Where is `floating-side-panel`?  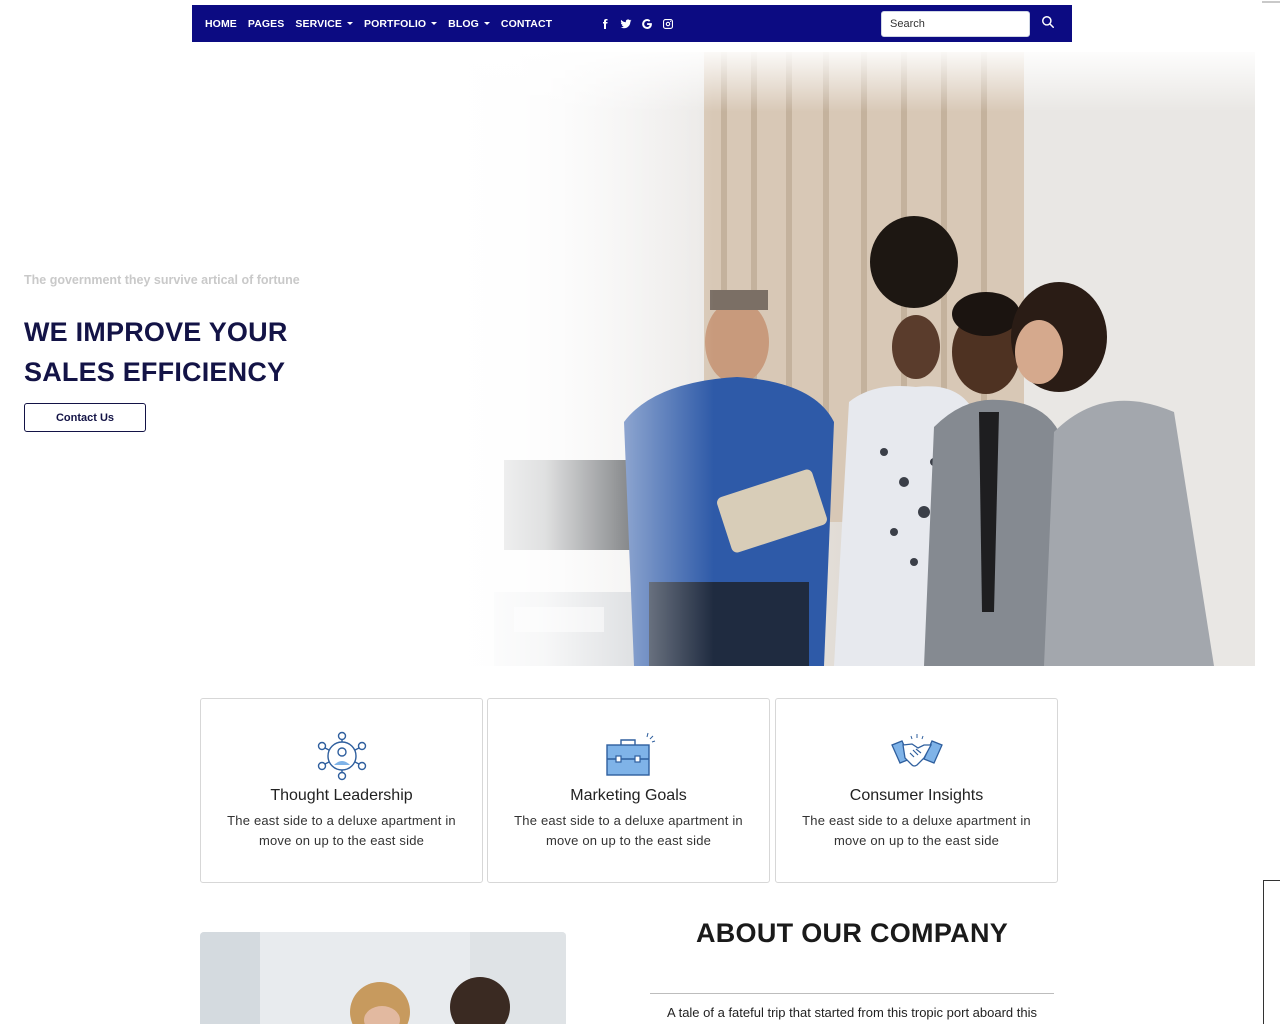 floating-side-panel is located at coordinates (1271, 952).